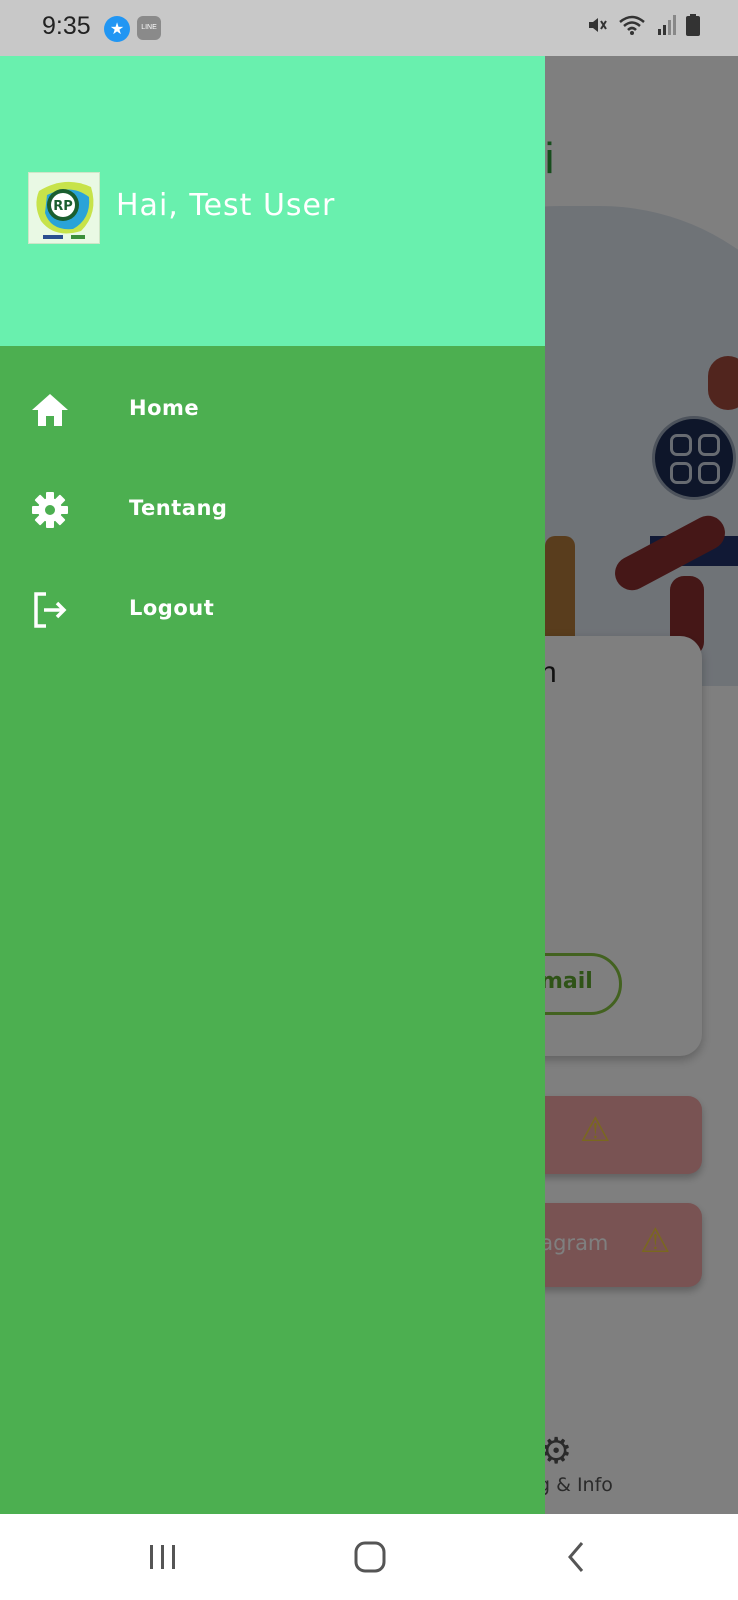  What do you see at coordinates (369, 28) in the screenshot?
I see `status-bar: 9:35 ★ LINE` at bounding box center [369, 28].